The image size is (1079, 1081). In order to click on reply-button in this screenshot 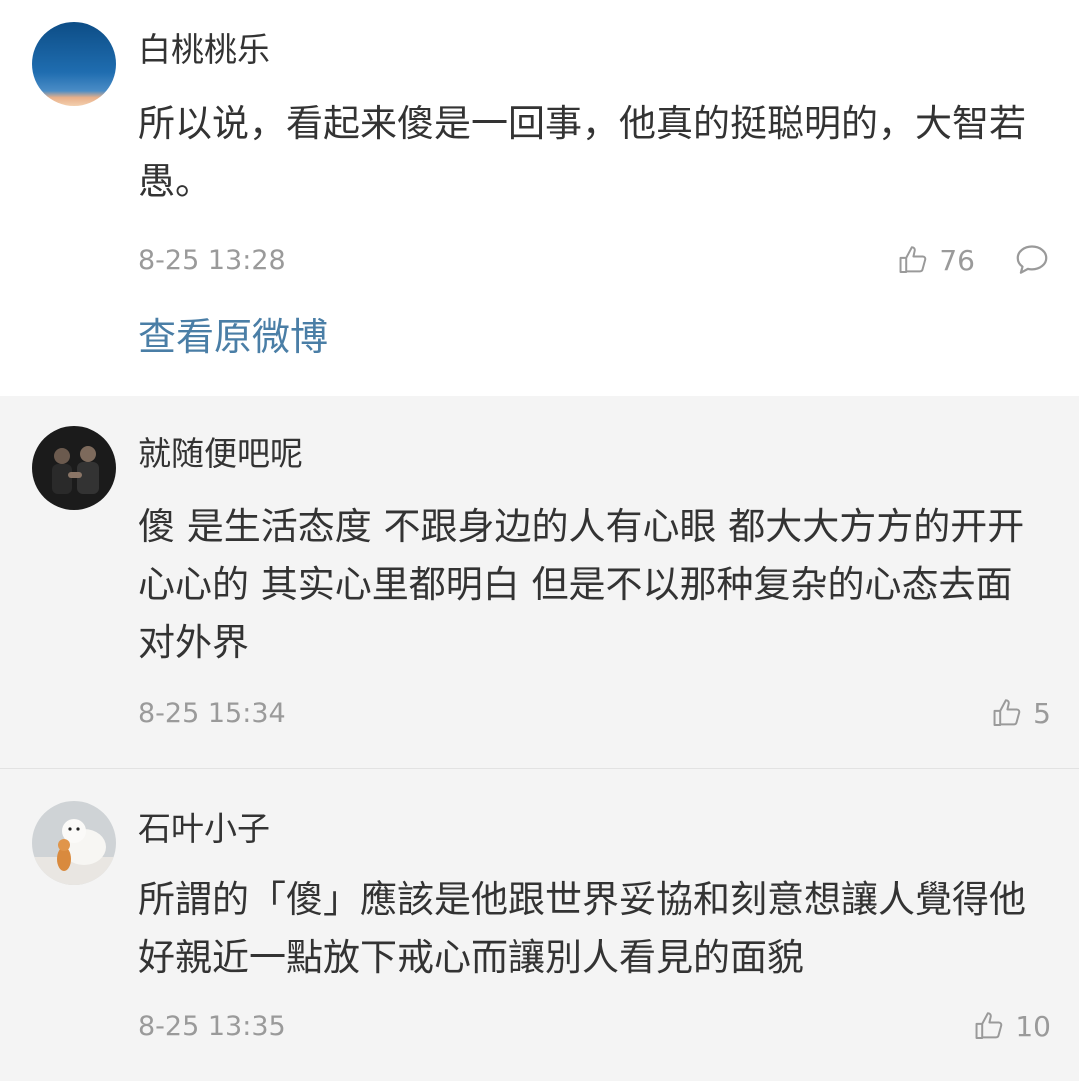, I will do `click(1032, 260)`.